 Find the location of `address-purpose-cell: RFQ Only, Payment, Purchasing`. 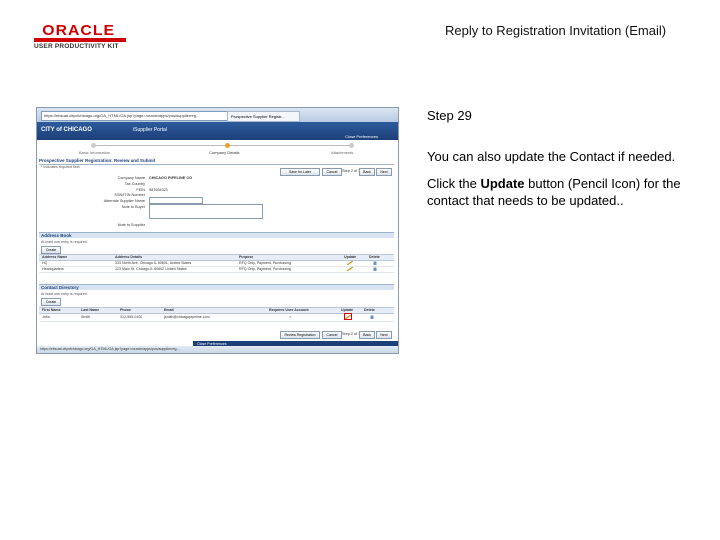

address-purpose-cell: RFQ Only, Payment, Purchasing is located at coordinates (265, 269).